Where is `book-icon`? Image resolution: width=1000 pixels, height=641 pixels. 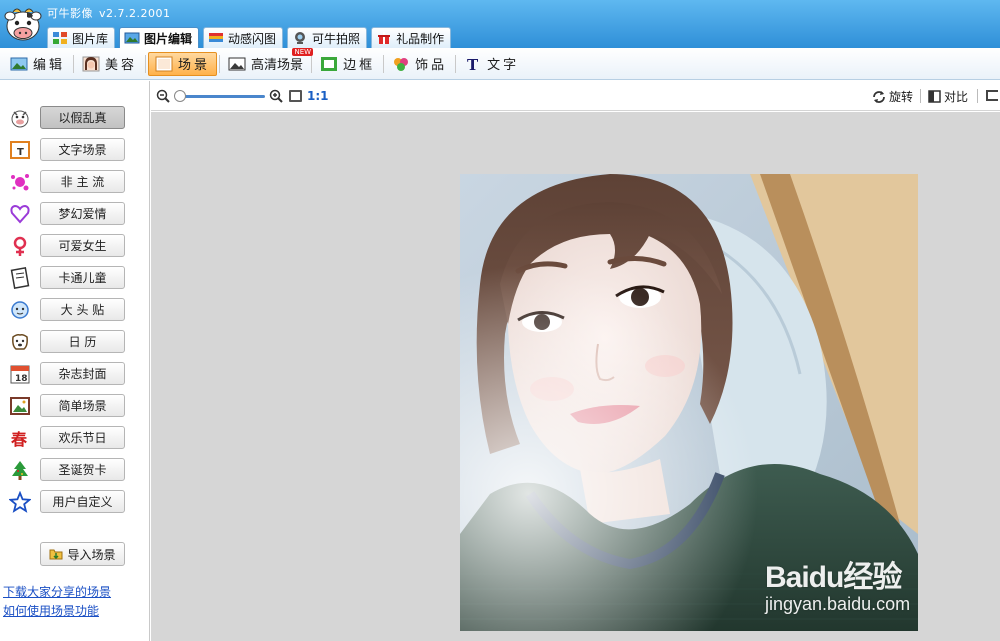
book-icon is located at coordinates (20, 278).